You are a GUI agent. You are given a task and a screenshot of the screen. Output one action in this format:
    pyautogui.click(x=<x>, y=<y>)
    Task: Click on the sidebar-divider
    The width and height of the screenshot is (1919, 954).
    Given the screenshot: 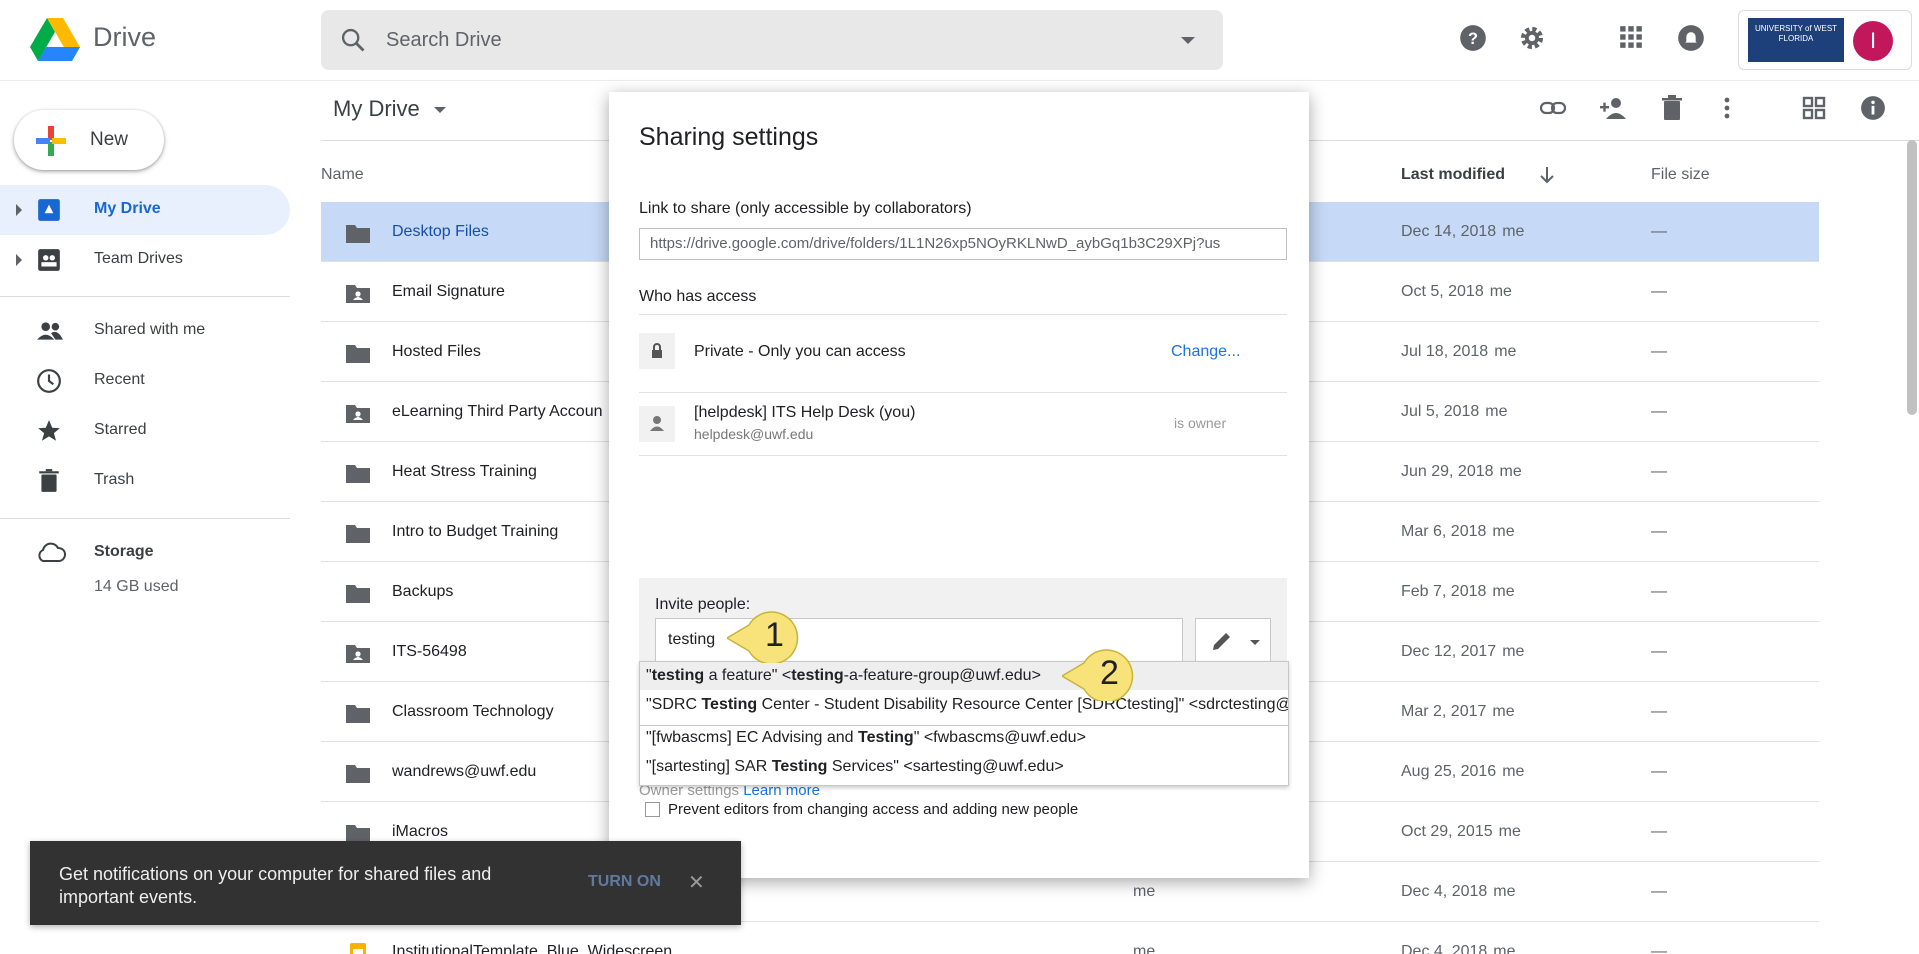 What is the action you would take?
    pyautogui.click(x=145, y=518)
    